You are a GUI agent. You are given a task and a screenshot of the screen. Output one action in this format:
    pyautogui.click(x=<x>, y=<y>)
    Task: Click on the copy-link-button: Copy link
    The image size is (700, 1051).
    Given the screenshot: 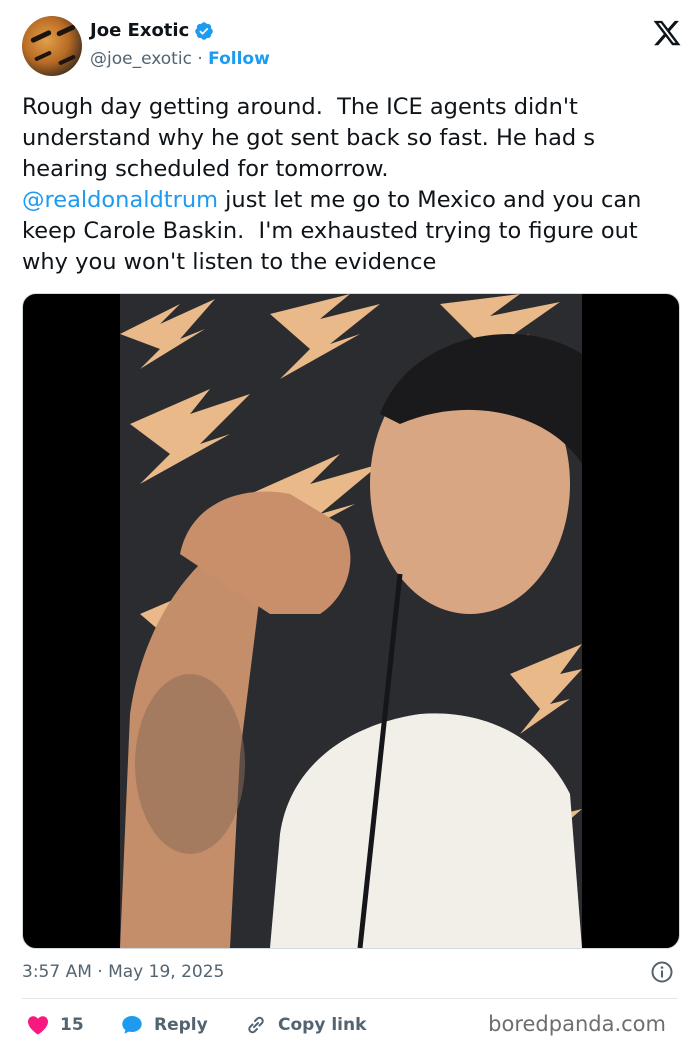 What is the action you would take?
    pyautogui.click(x=305, y=1025)
    